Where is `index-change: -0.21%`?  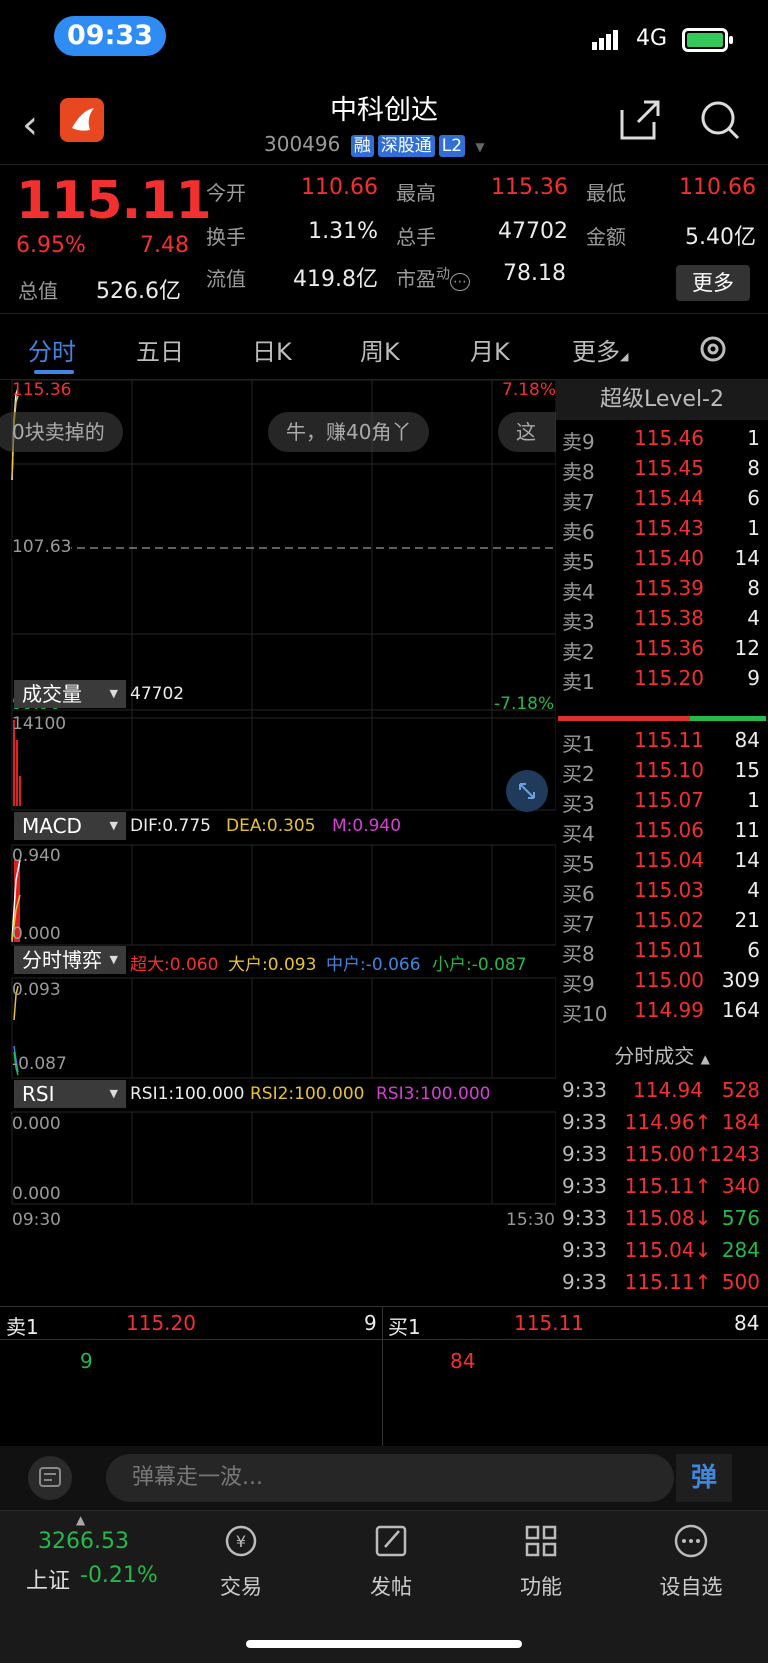 index-change: -0.21% is located at coordinates (119, 1575).